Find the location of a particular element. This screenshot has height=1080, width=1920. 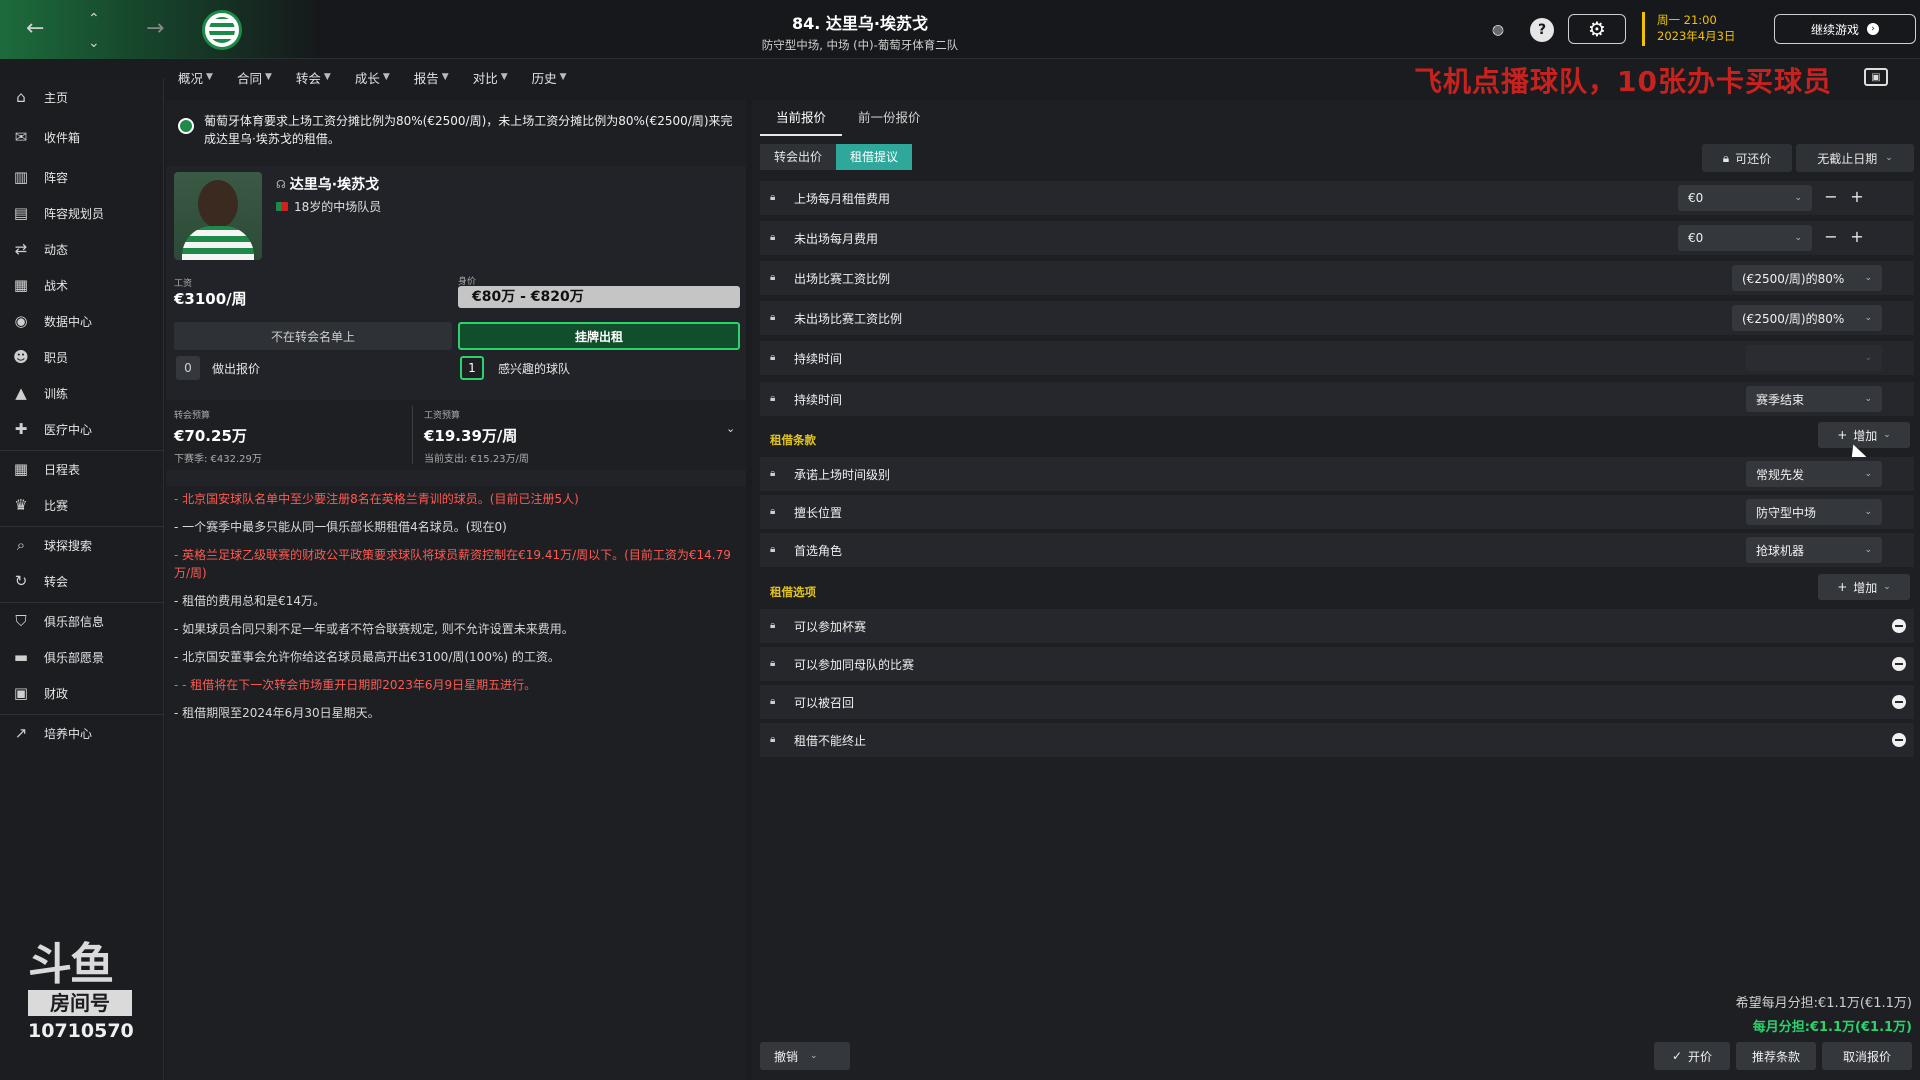

sidebar-item-club-info: ⛉ 俱乐部信息 is located at coordinates (82, 621).